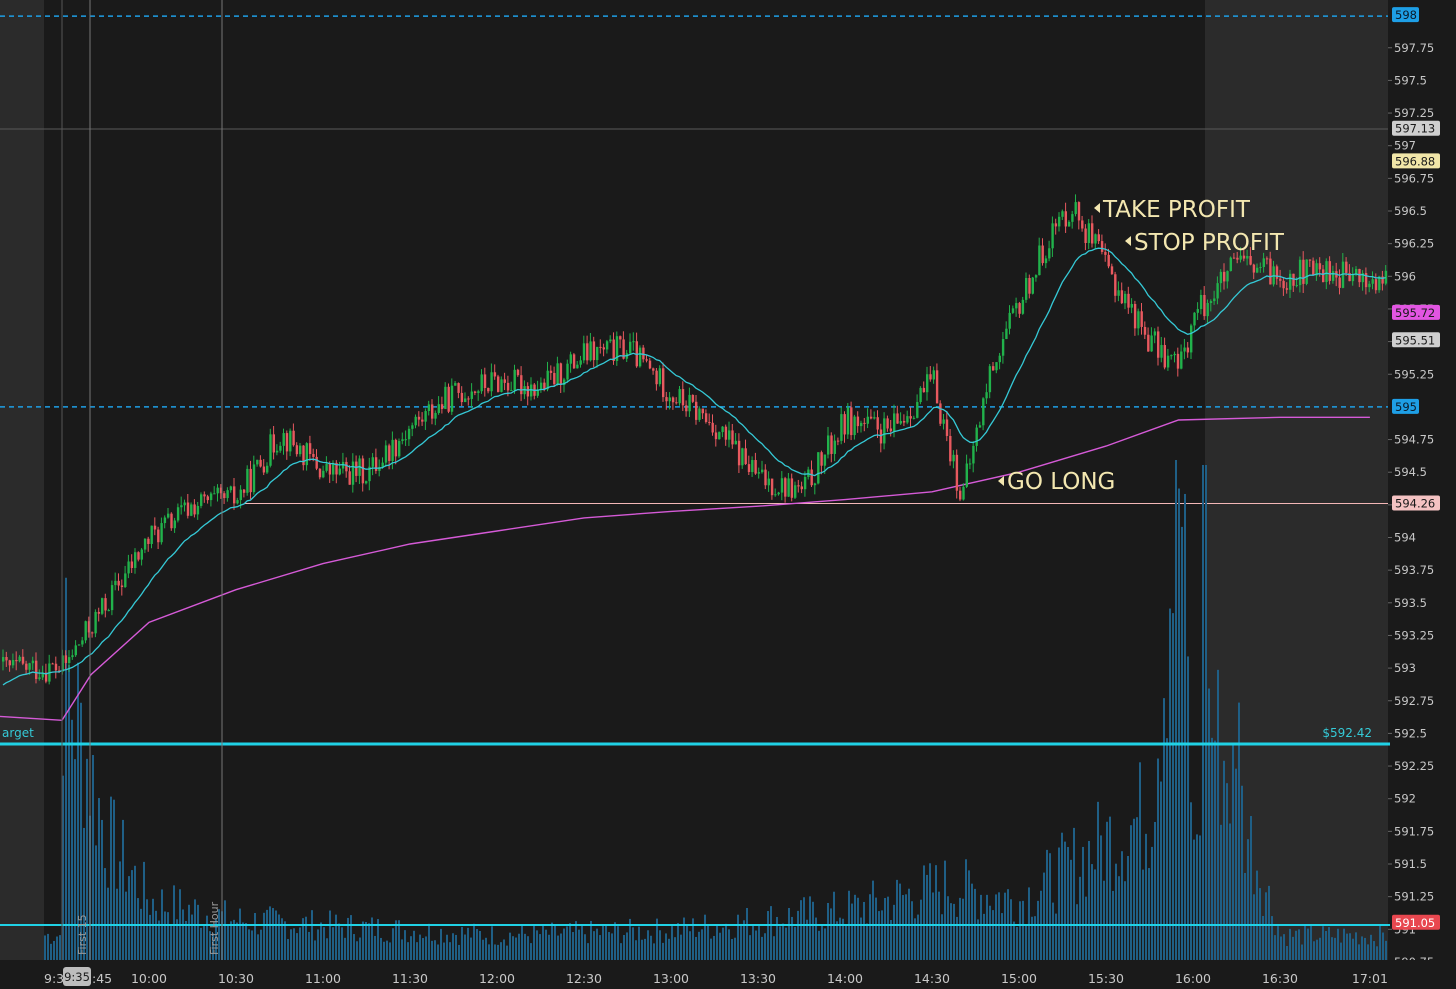  Describe the element at coordinates (1405, 799) in the screenshot. I see `price-tick-label: 592` at that location.